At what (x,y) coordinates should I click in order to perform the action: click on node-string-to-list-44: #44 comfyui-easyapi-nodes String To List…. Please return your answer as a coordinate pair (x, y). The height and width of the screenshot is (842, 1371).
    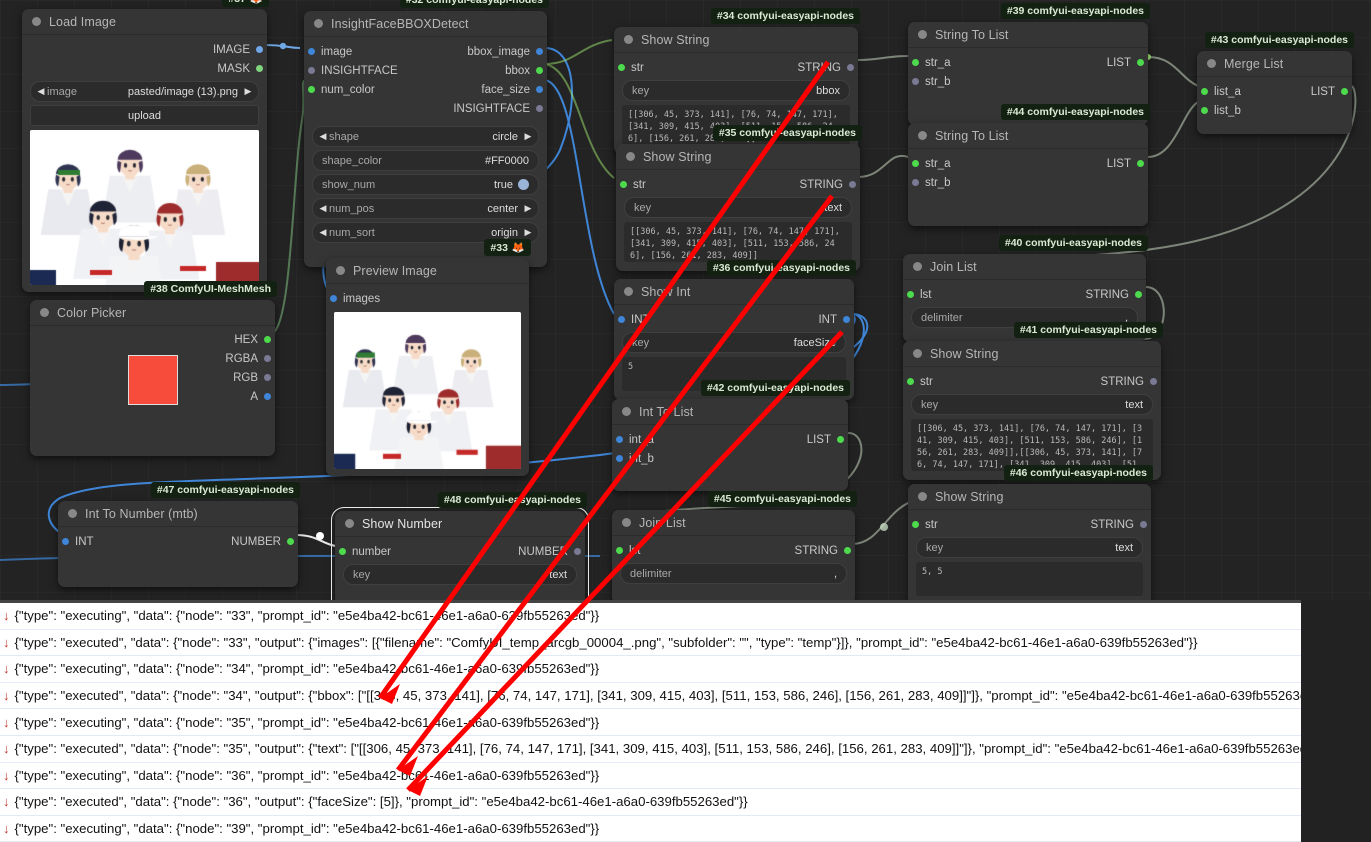
    Looking at the image, I should click on (1029, 165).